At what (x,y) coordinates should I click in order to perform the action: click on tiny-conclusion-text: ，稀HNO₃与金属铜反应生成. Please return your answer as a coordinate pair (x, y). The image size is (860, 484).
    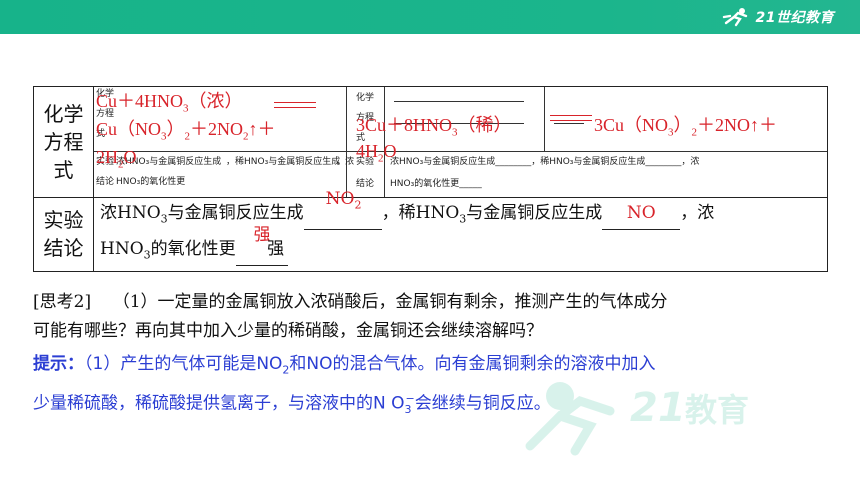
    Looking at the image, I should click on (283, 162).